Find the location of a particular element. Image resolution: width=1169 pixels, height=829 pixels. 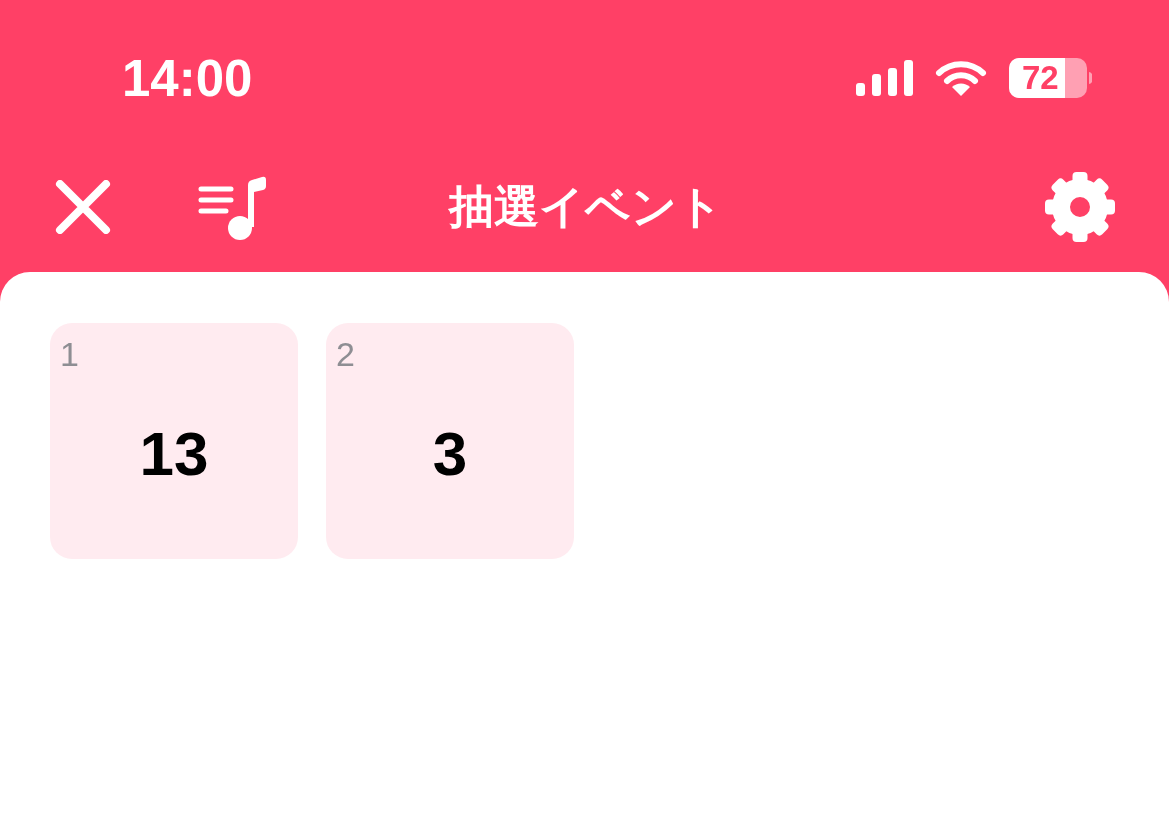

playlist-icon is located at coordinates (233, 207).